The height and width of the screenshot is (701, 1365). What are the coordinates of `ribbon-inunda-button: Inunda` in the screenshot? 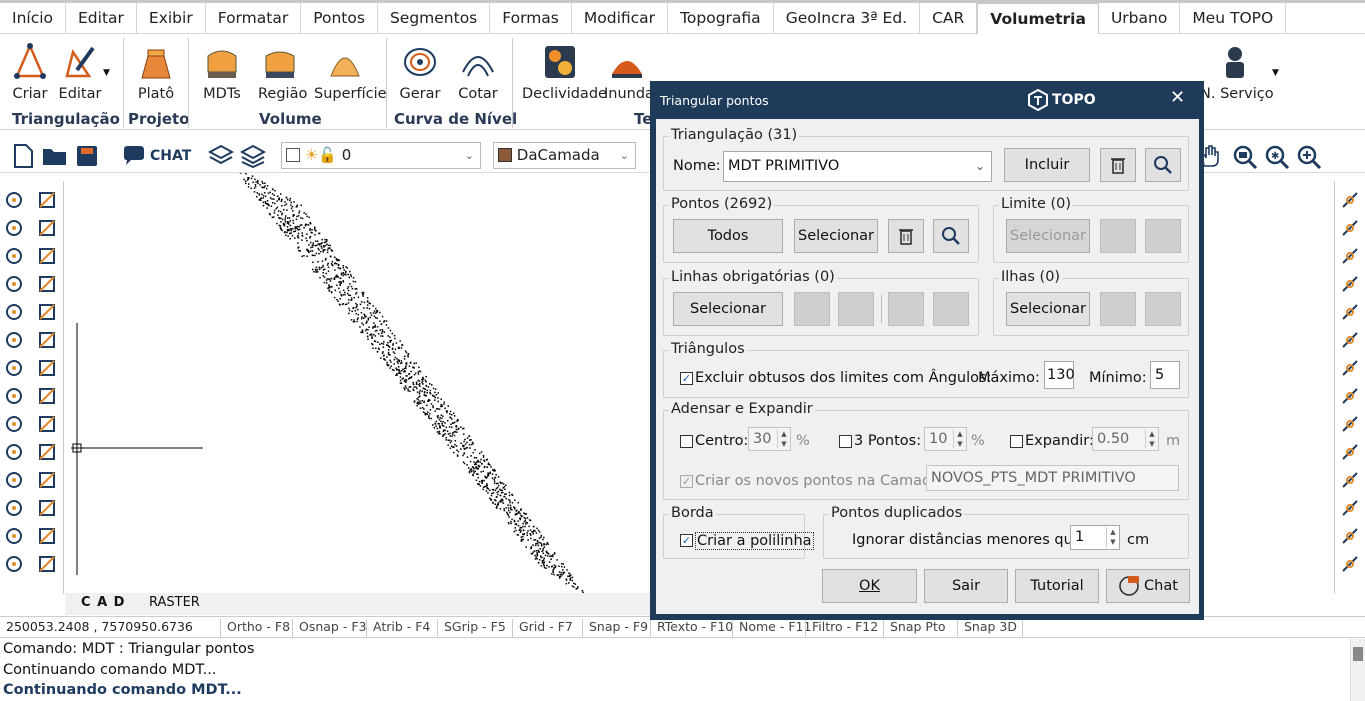 It's located at (627, 71).